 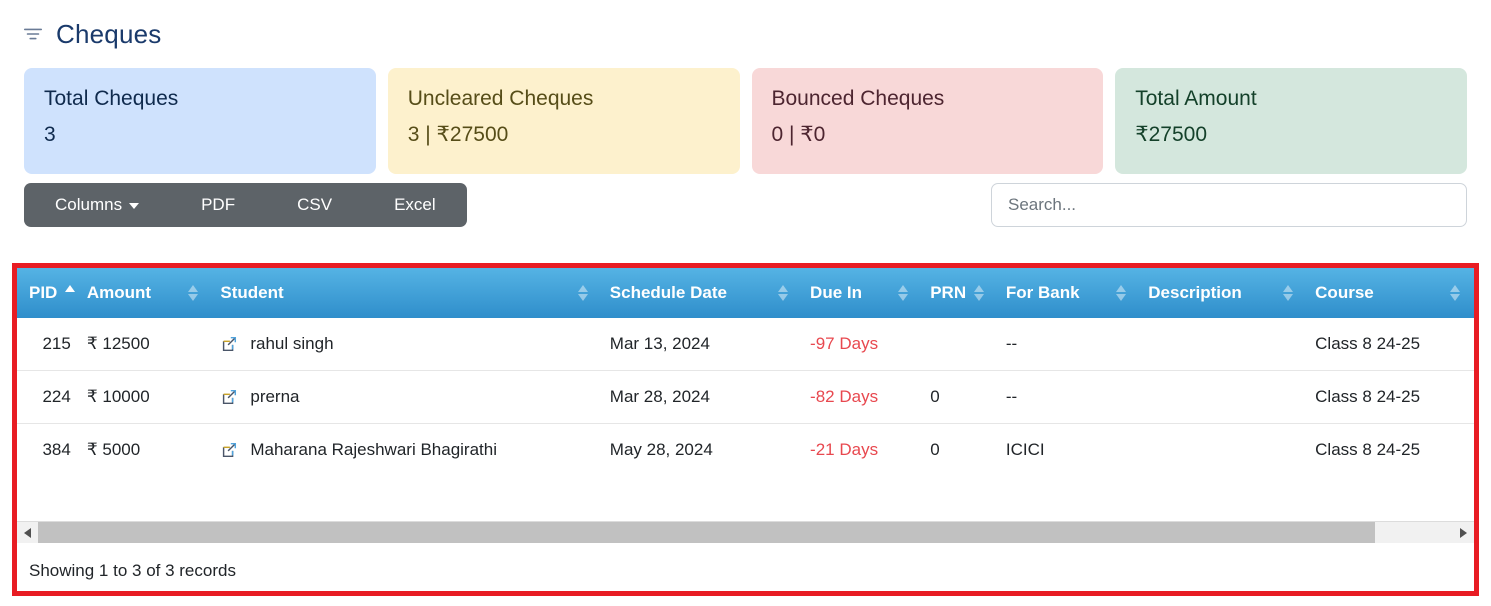 I want to click on column-header-label: Amount, so click(x=119, y=292).